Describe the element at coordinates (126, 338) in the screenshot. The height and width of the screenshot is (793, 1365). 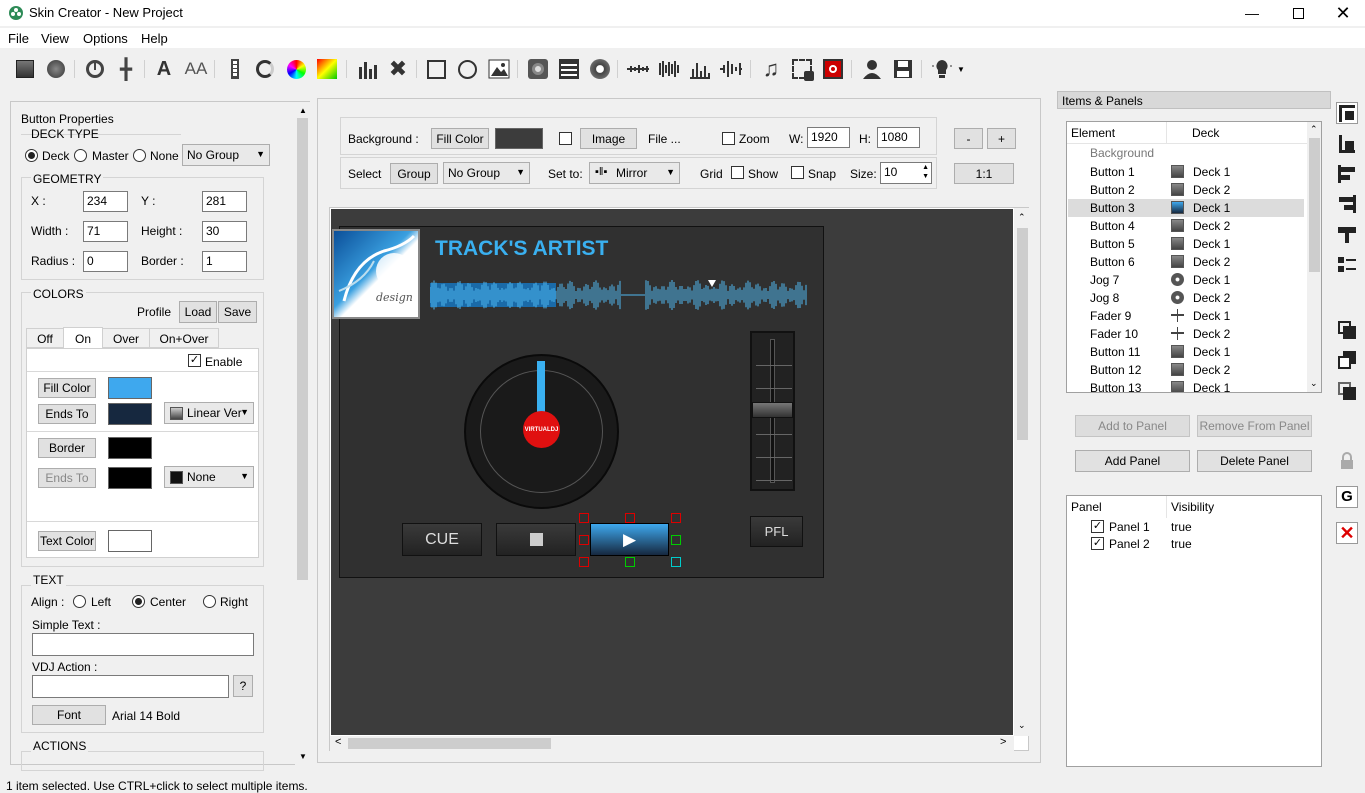
I see `tab-over: Over` at that location.